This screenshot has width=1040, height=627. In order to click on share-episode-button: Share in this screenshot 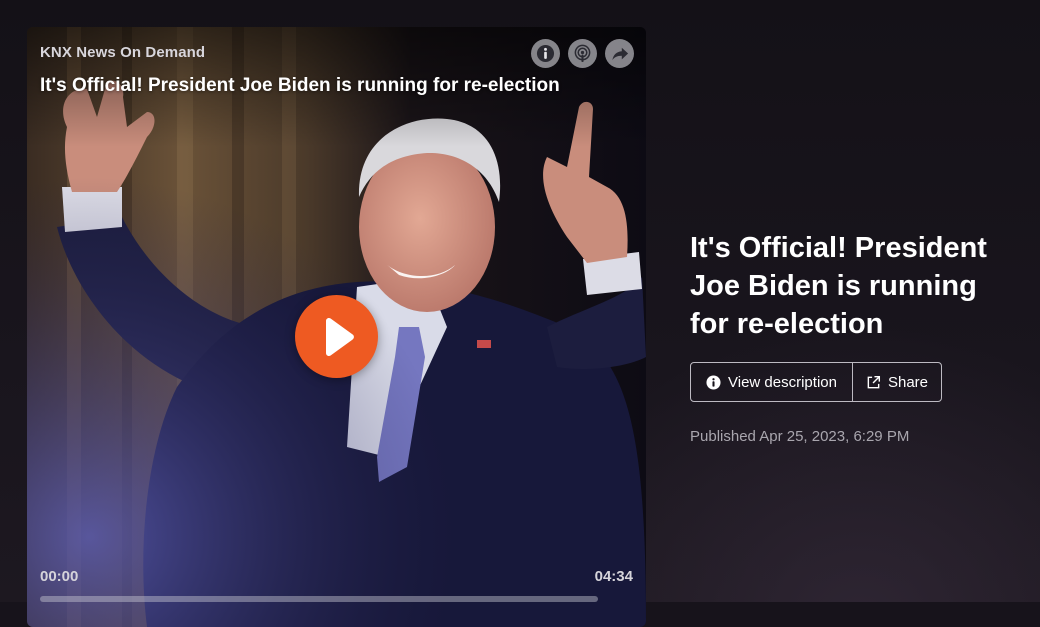, I will do `click(897, 382)`.